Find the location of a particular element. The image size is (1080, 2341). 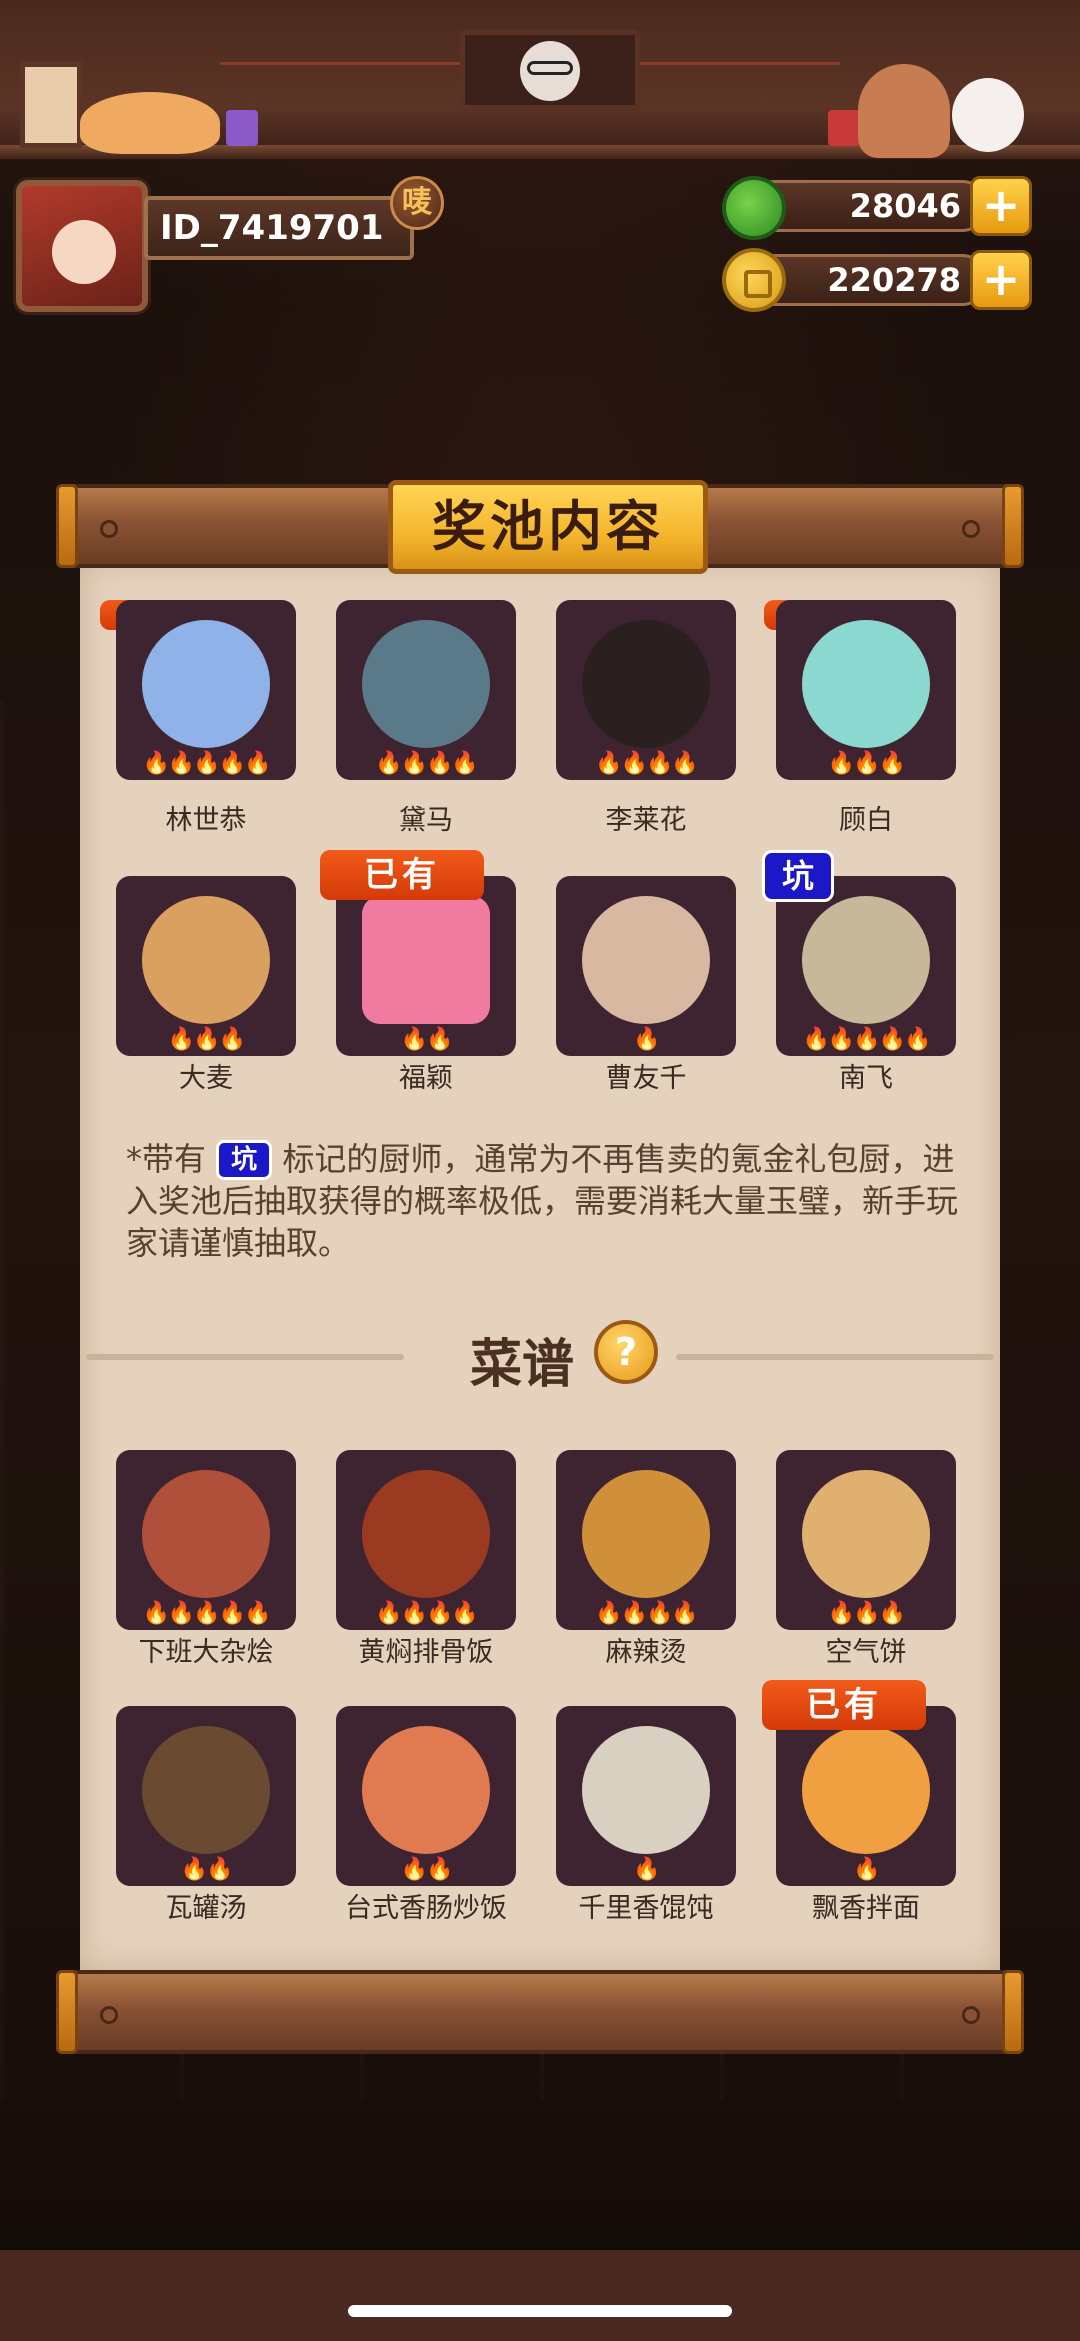

recipe-name: 台式香肠炒饭 is located at coordinates (426, 1908).